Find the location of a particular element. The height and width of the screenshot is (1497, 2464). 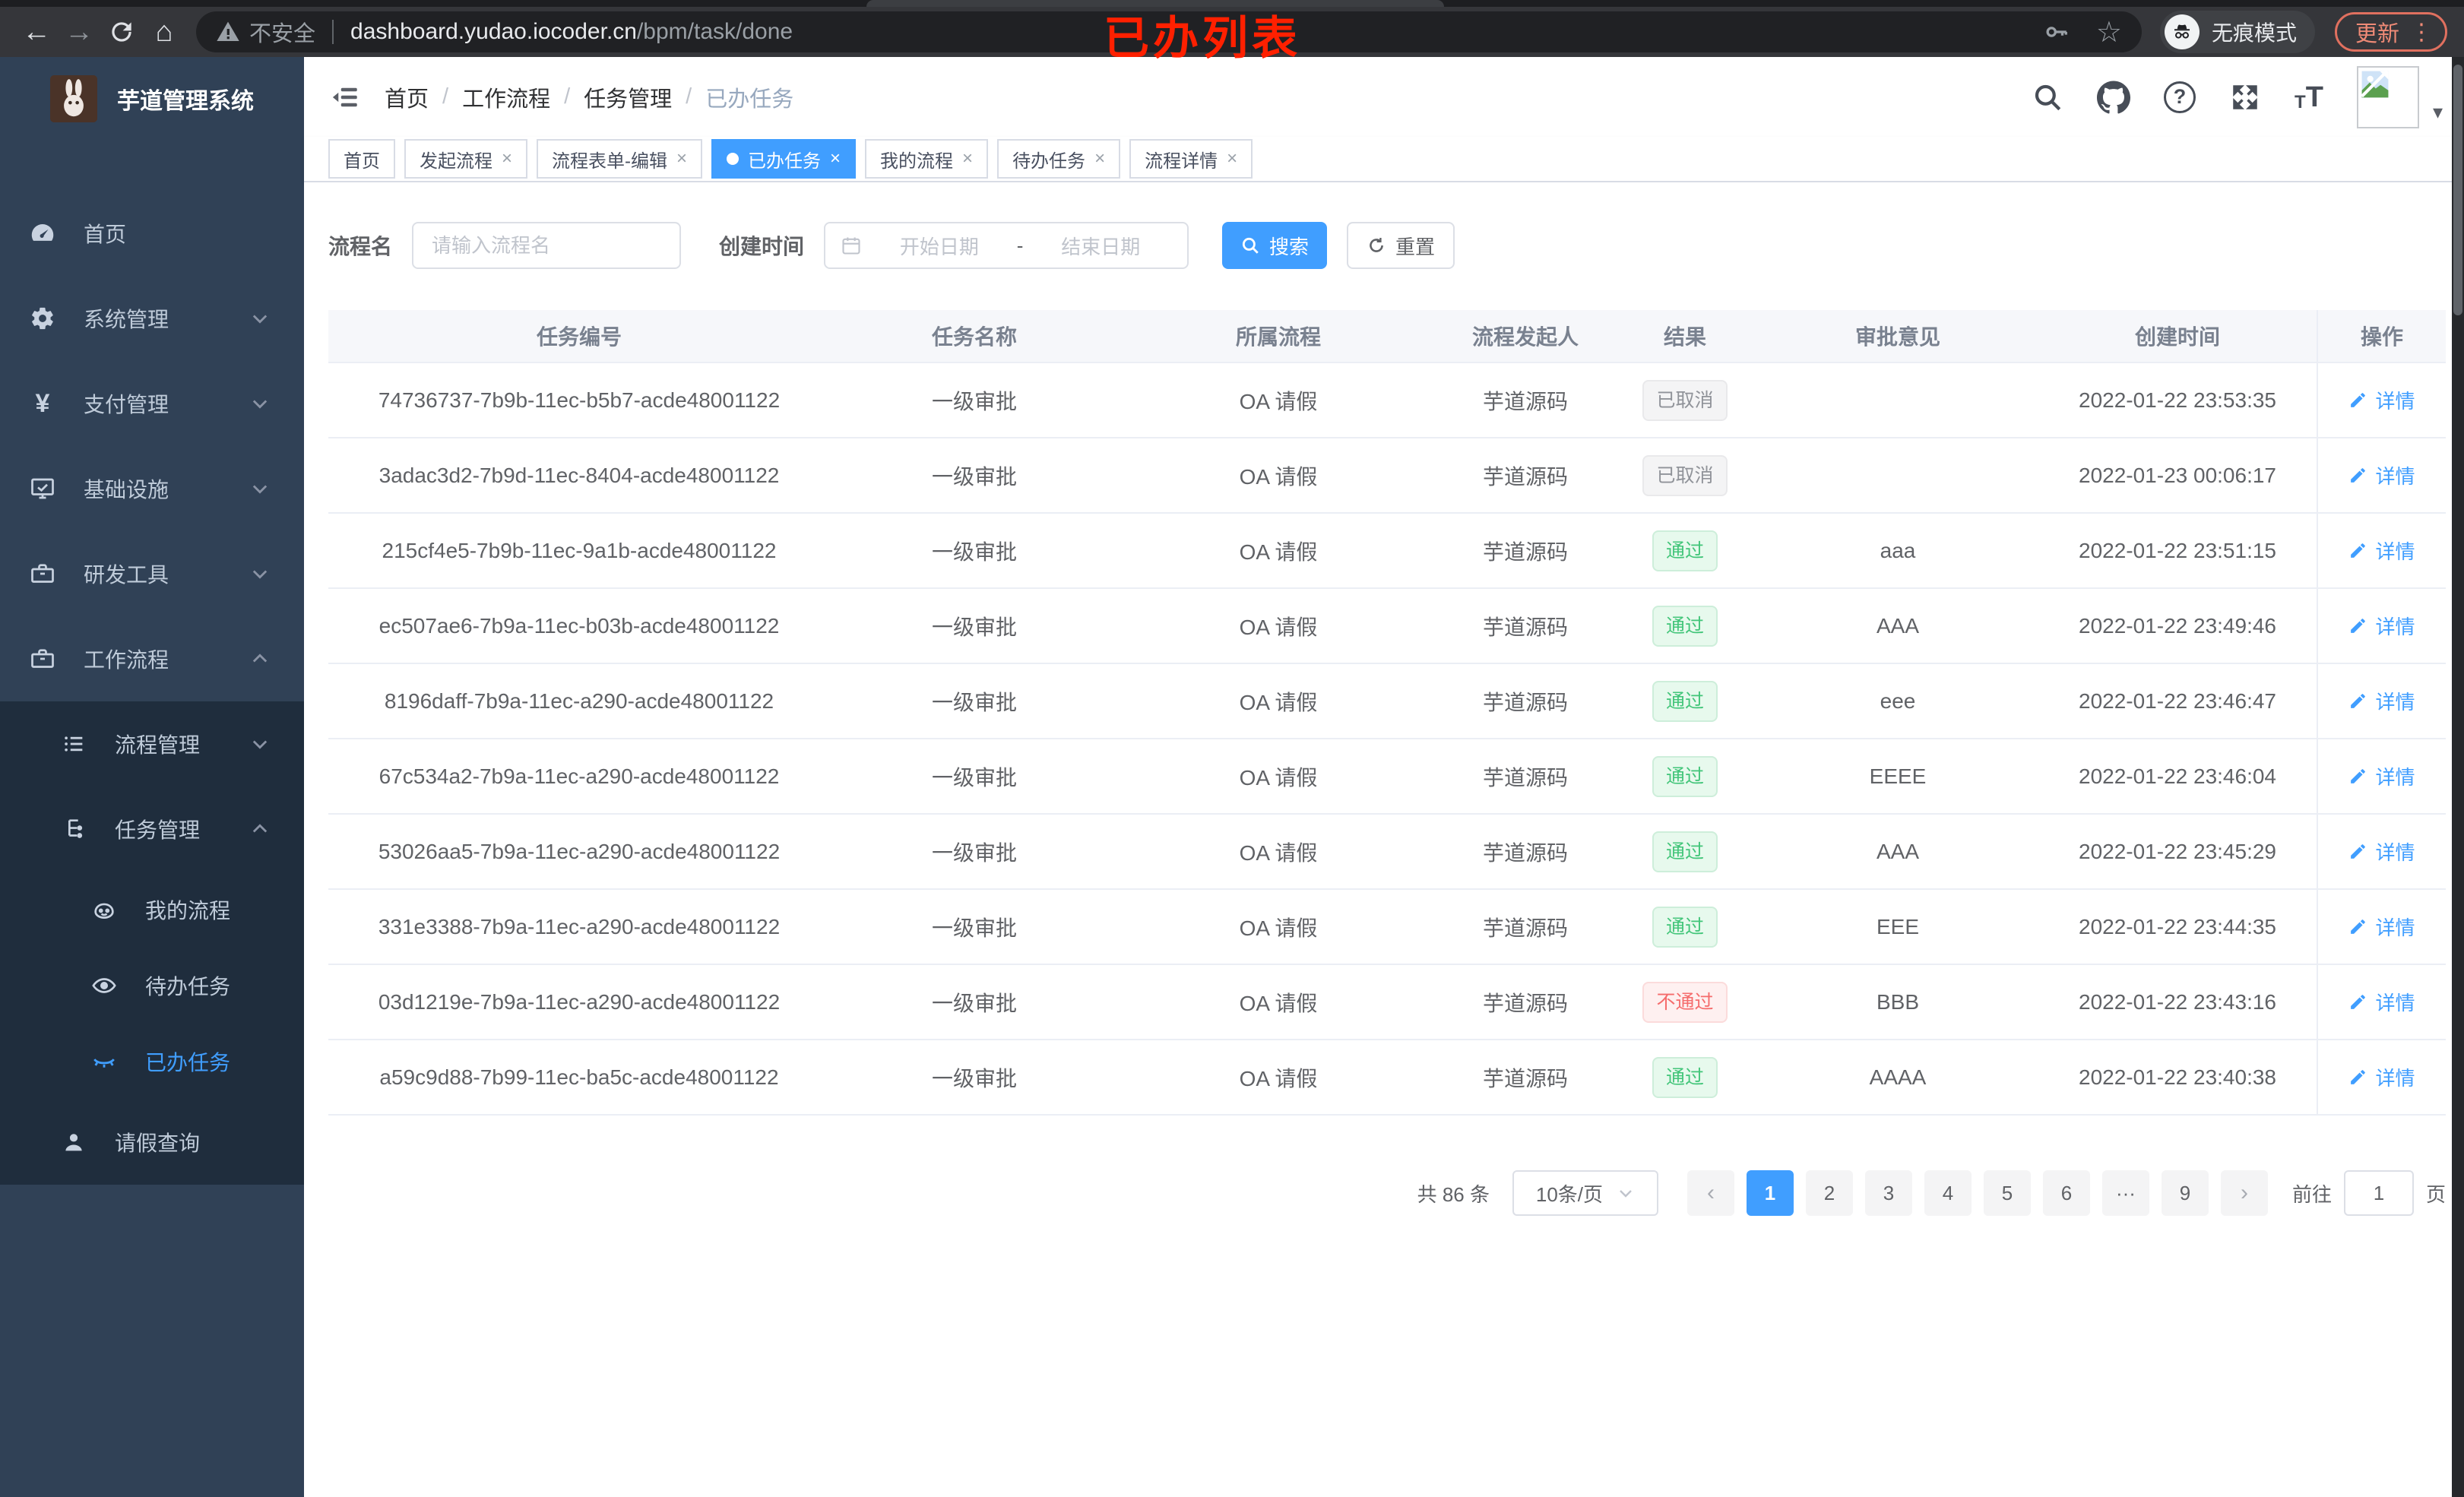

cell-process: OA 请假 is located at coordinates (1278, 928).